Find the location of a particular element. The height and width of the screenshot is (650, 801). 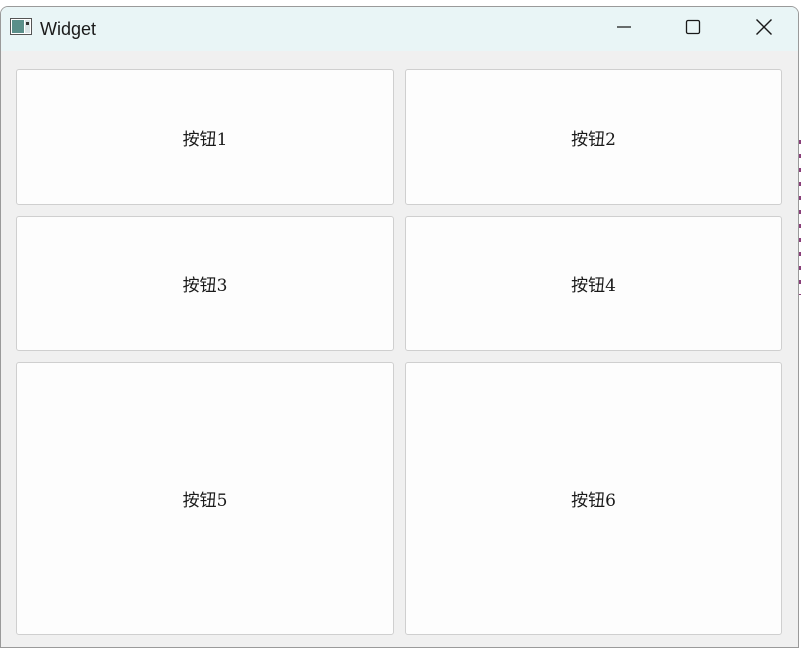

title-bar: Widget is located at coordinates (399, 29).